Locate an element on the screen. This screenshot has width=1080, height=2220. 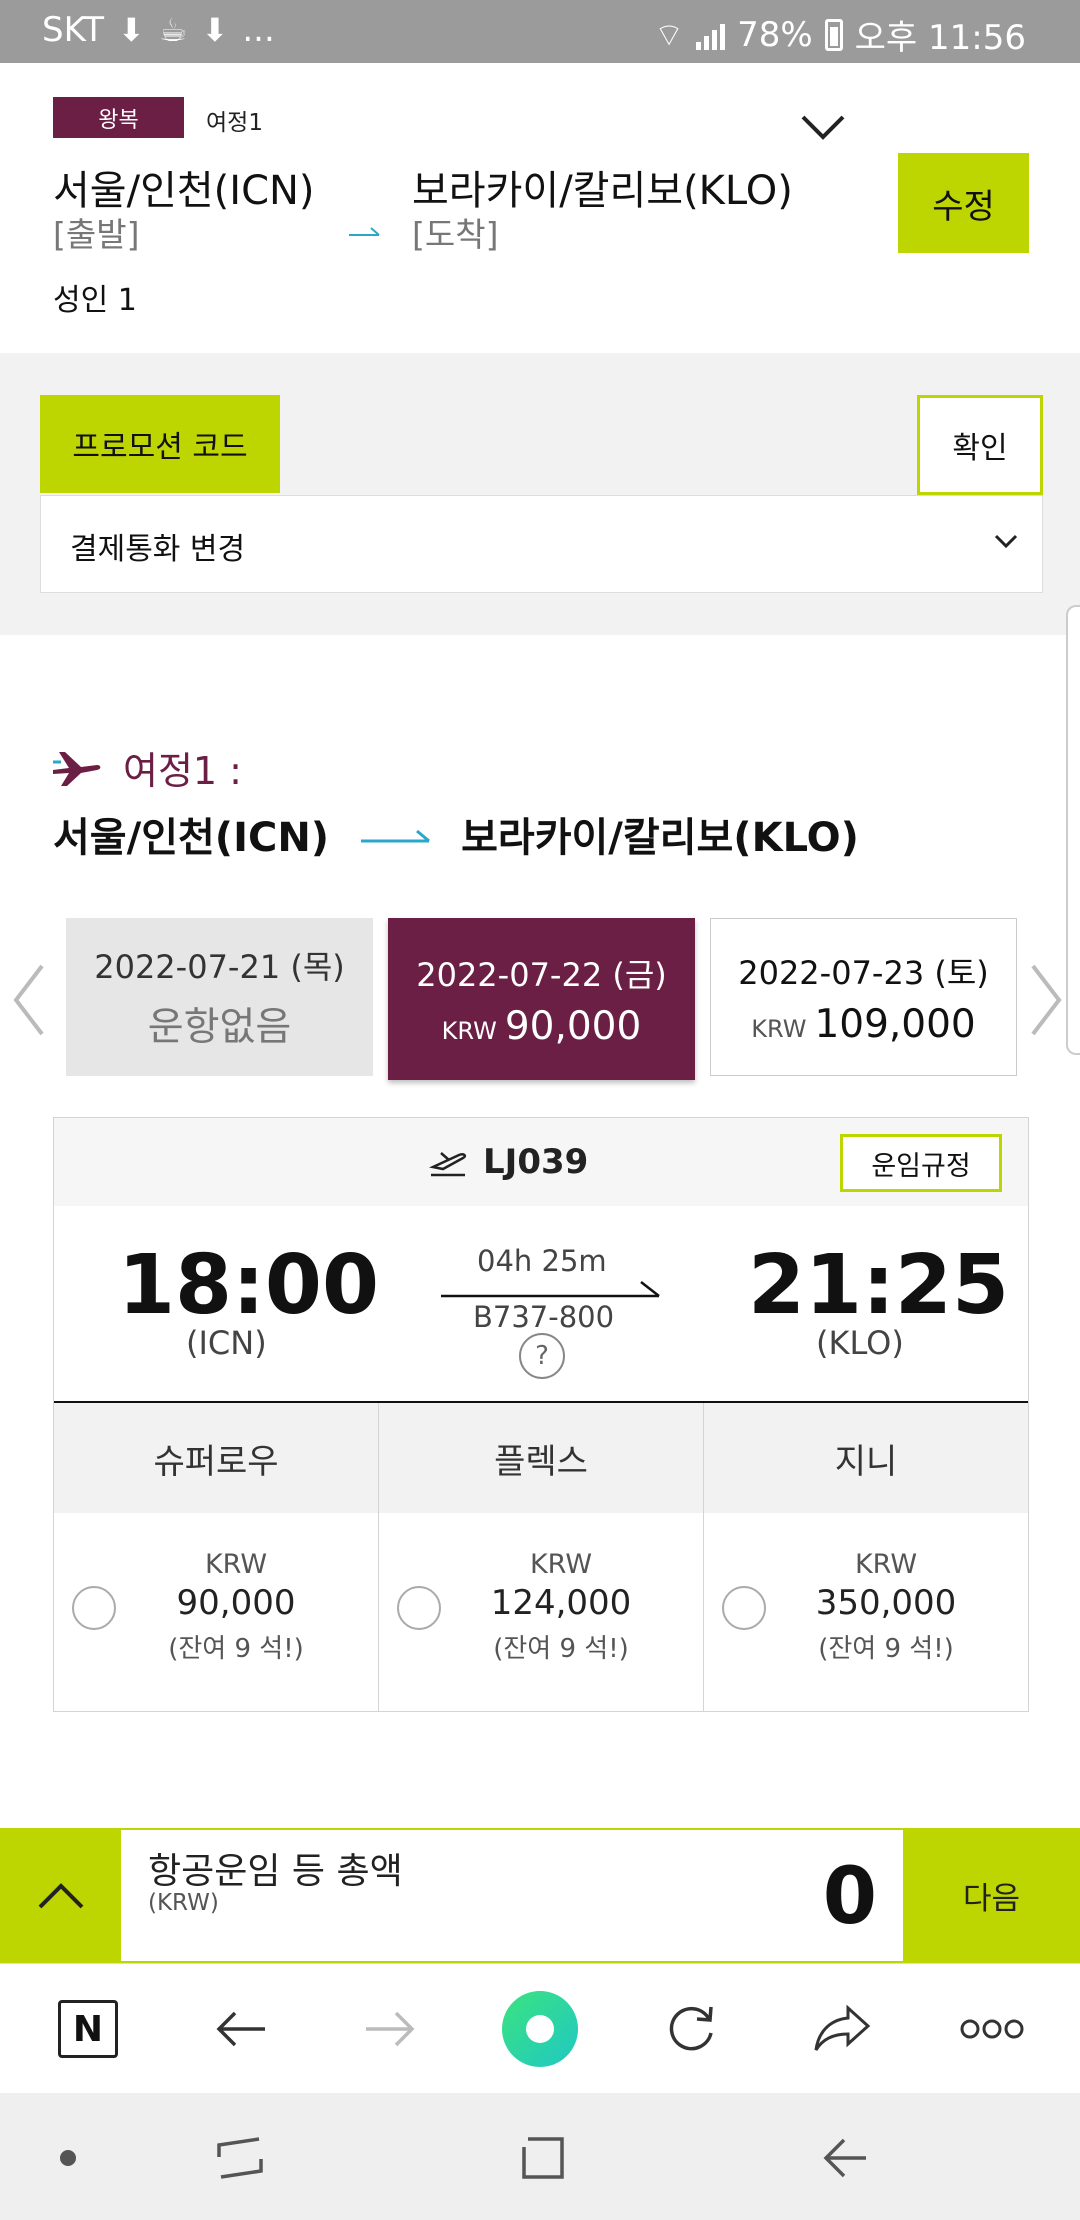
naver-home-icon: N is located at coordinates (88, 2029).